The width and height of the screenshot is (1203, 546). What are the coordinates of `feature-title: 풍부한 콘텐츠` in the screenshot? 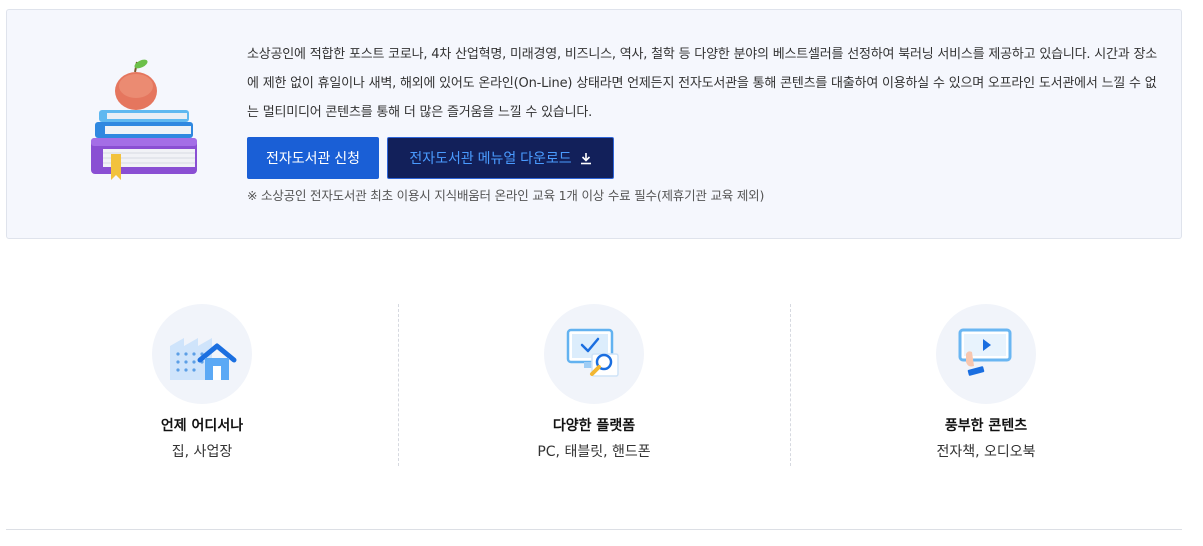 It's located at (986, 426).